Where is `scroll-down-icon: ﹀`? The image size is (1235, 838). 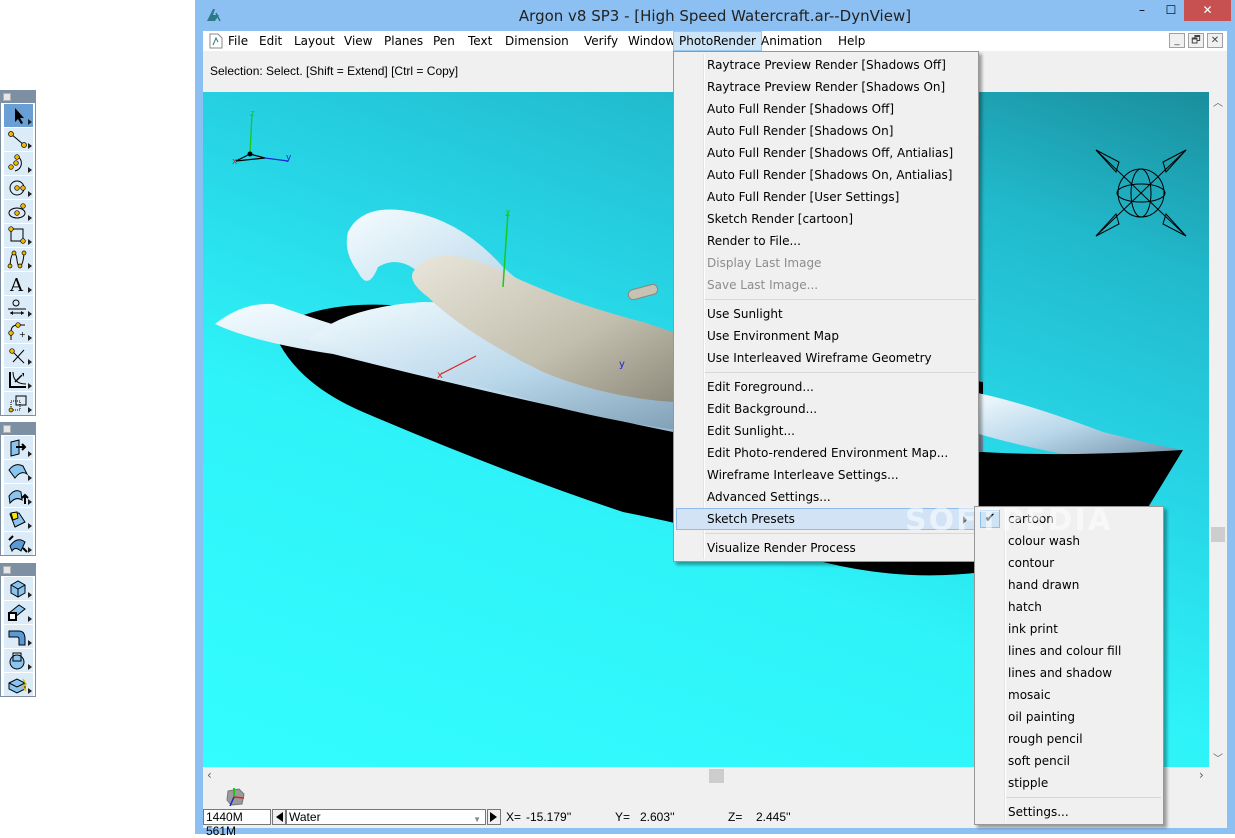
scroll-down-icon: ﹀ is located at coordinates (1218, 757).